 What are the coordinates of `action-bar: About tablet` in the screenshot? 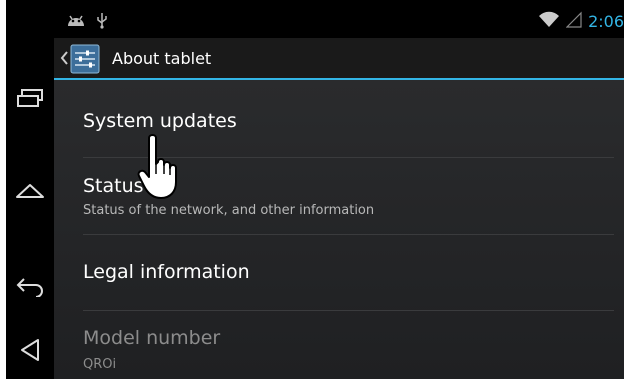 It's located at (339, 59).